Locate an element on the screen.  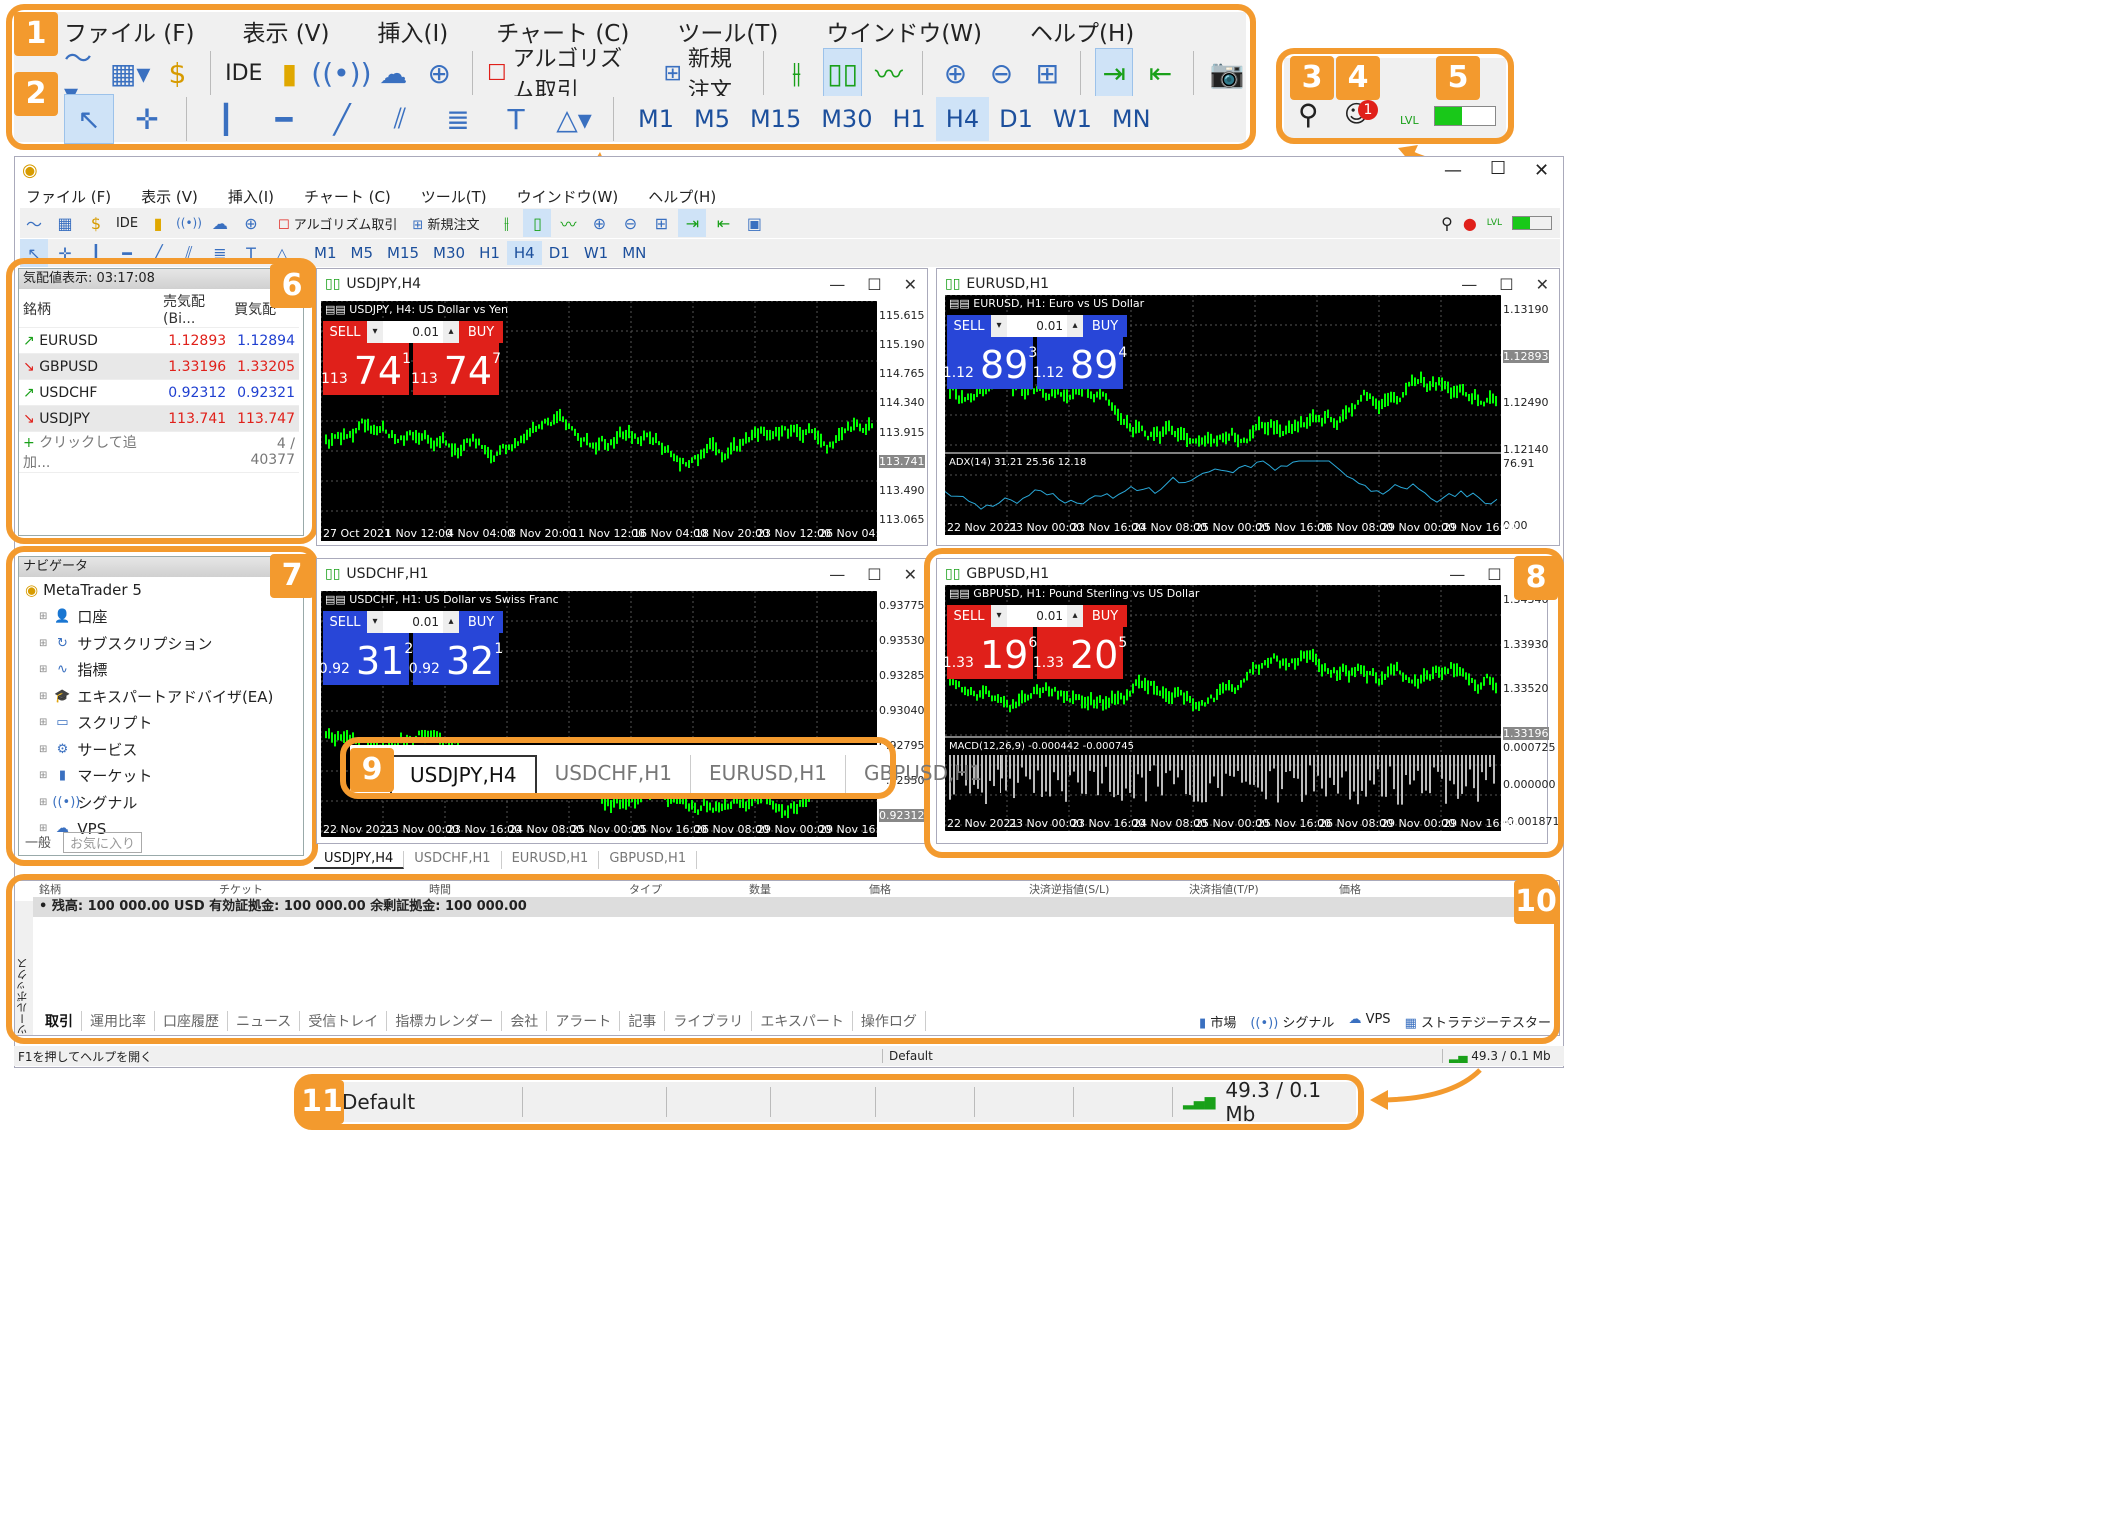
buy-price: 113 74 7 is located at coordinates (456, 369).